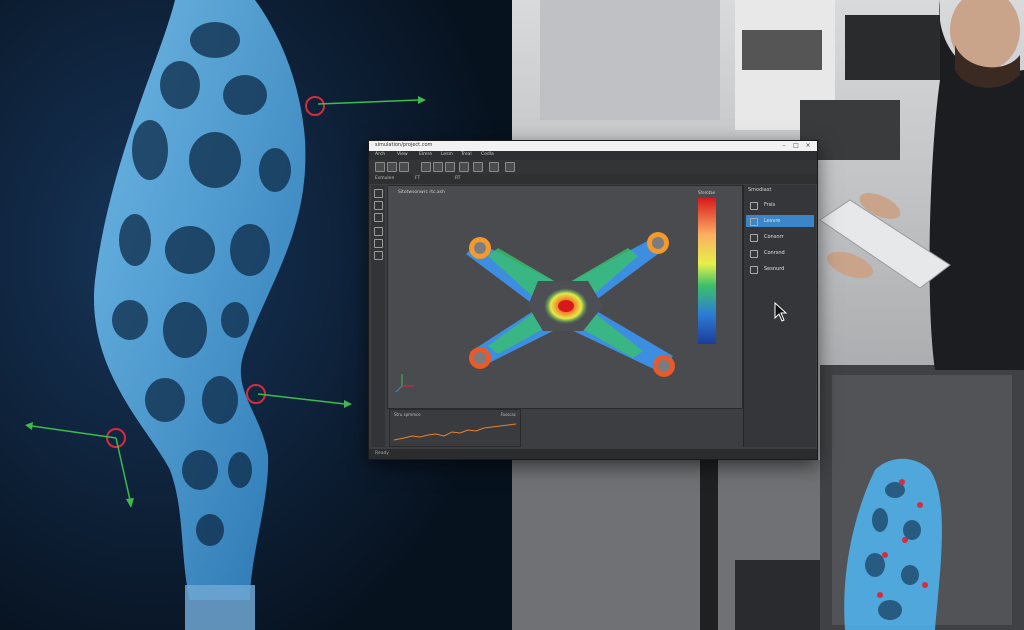 This screenshot has height=630, width=1024. Describe the element at coordinates (754, 270) in the screenshot. I see `results-icon` at that location.